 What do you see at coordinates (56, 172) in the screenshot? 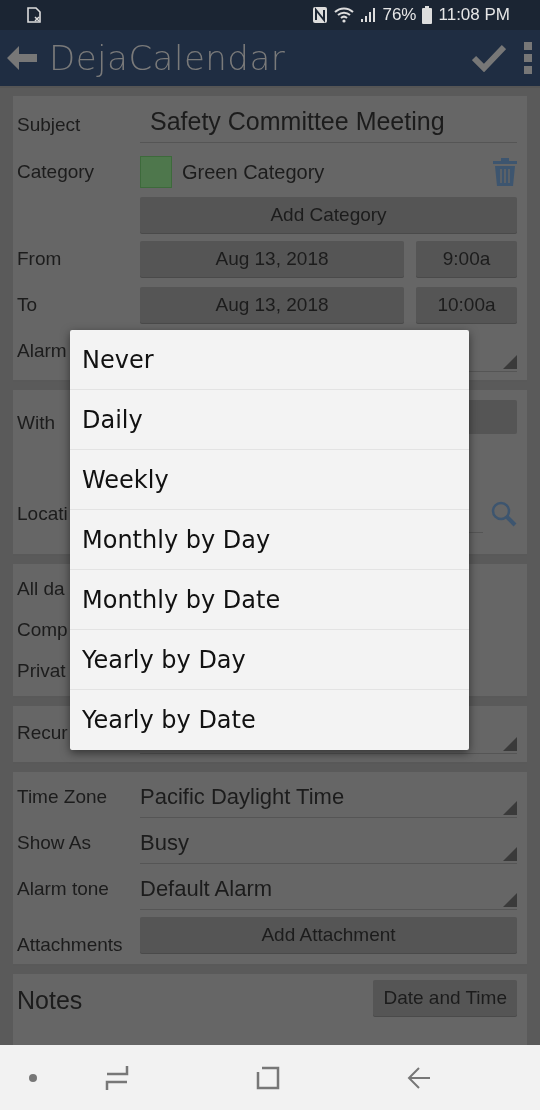
I see `field-label: Category` at bounding box center [56, 172].